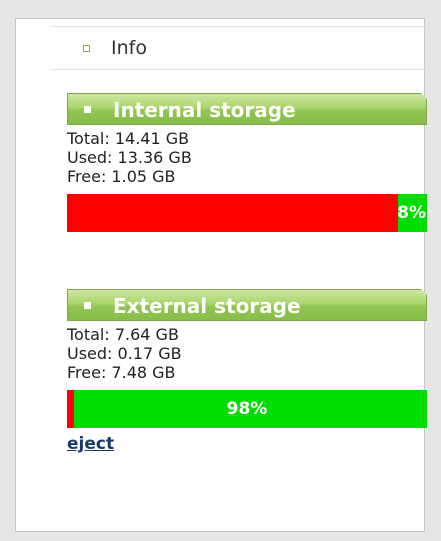  What do you see at coordinates (86, 48) in the screenshot?
I see `square-outline-icon` at bounding box center [86, 48].